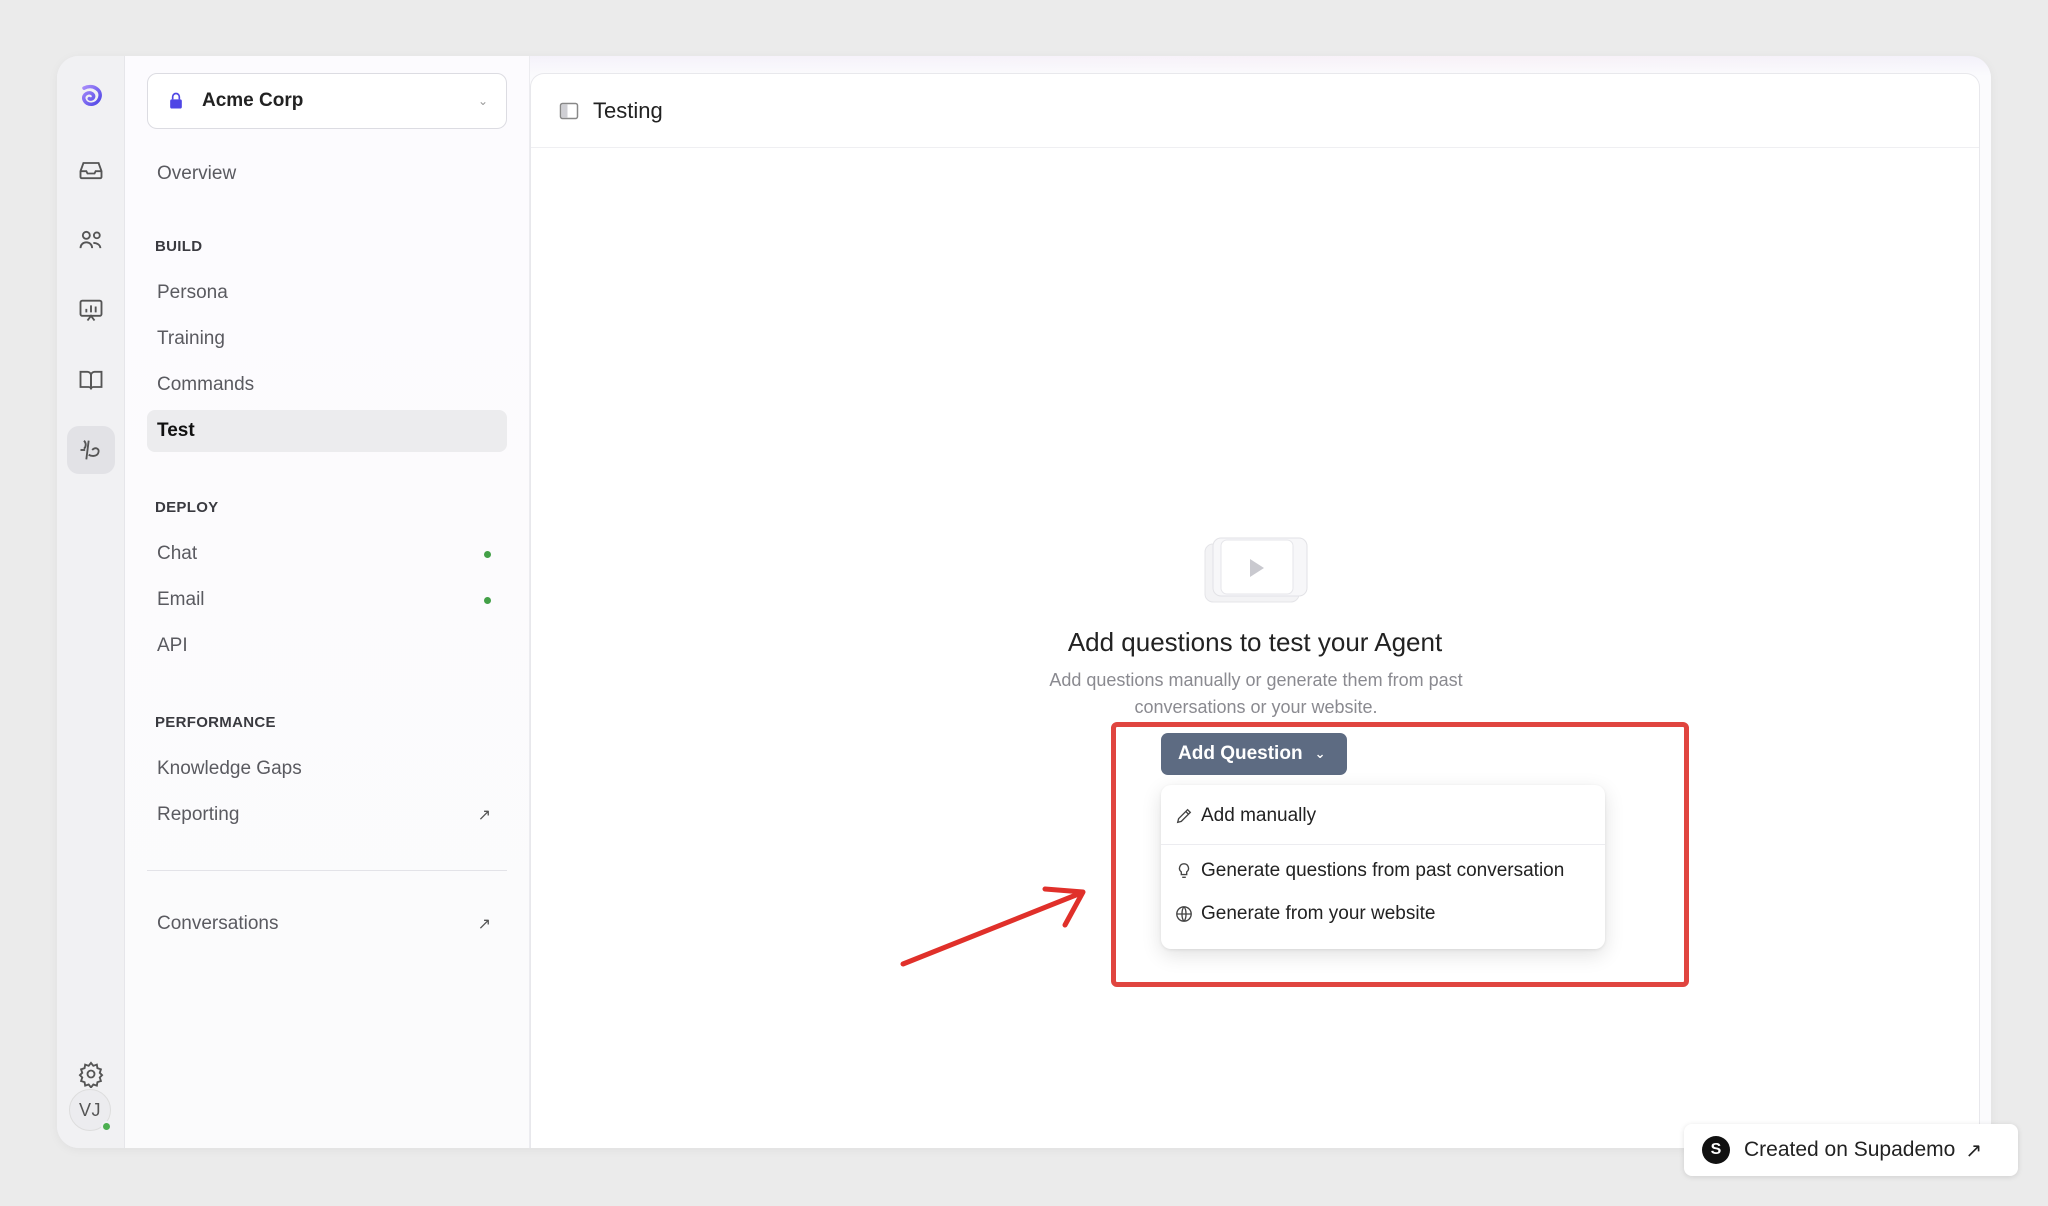 This screenshot has width=2048, height=1206. What do you see at coordinates (91, 450) in the screenshot?
I see `agent-icon` at bounding box center [91, 450].